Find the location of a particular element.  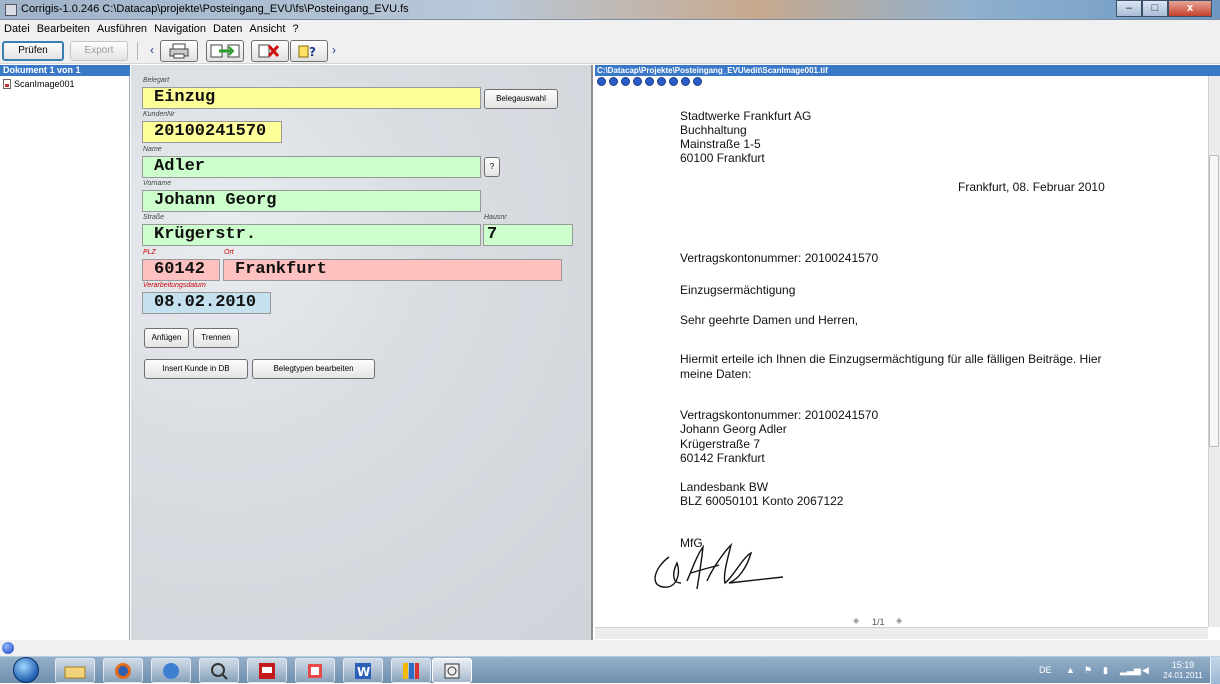

contract-line: Vertragskontonummer: 20100241570 is located at coordinates (779, 258).